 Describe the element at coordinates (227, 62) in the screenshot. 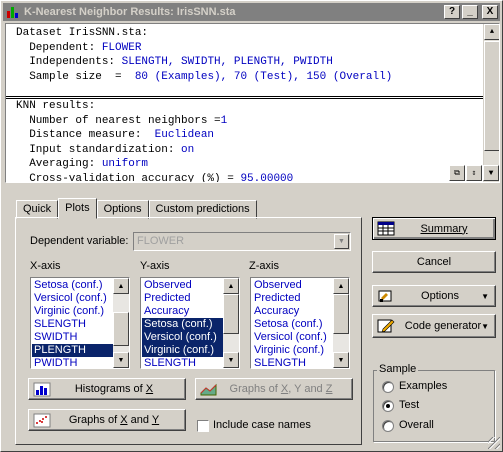

I see `output-value: SLENGTH, SWIDTH, PLENGTH, PWIDTH` at that location.